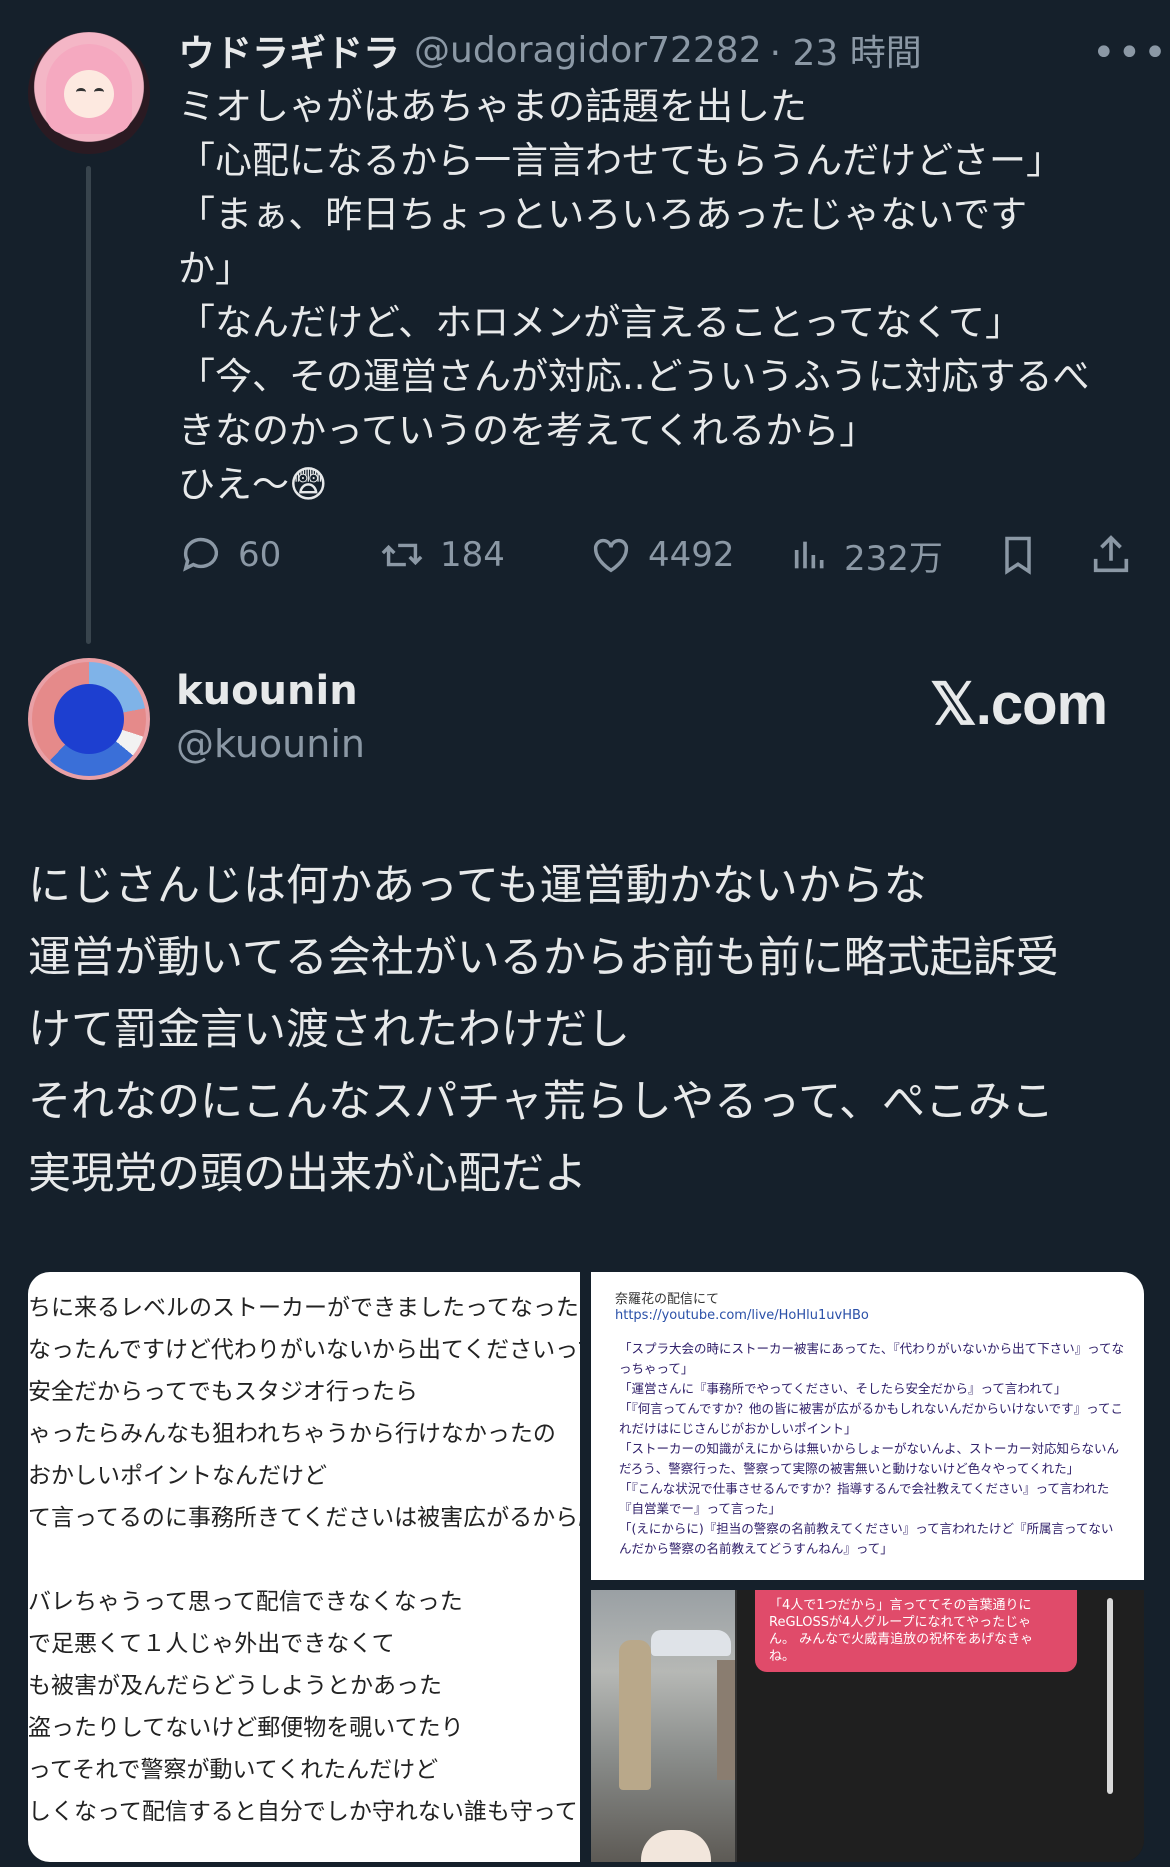 Image resolution: width=1170 pixels, height=1867 pixels. Describe the element at coordinates (402, 555) in the screenshot. I see `retweet-icon` at that location.